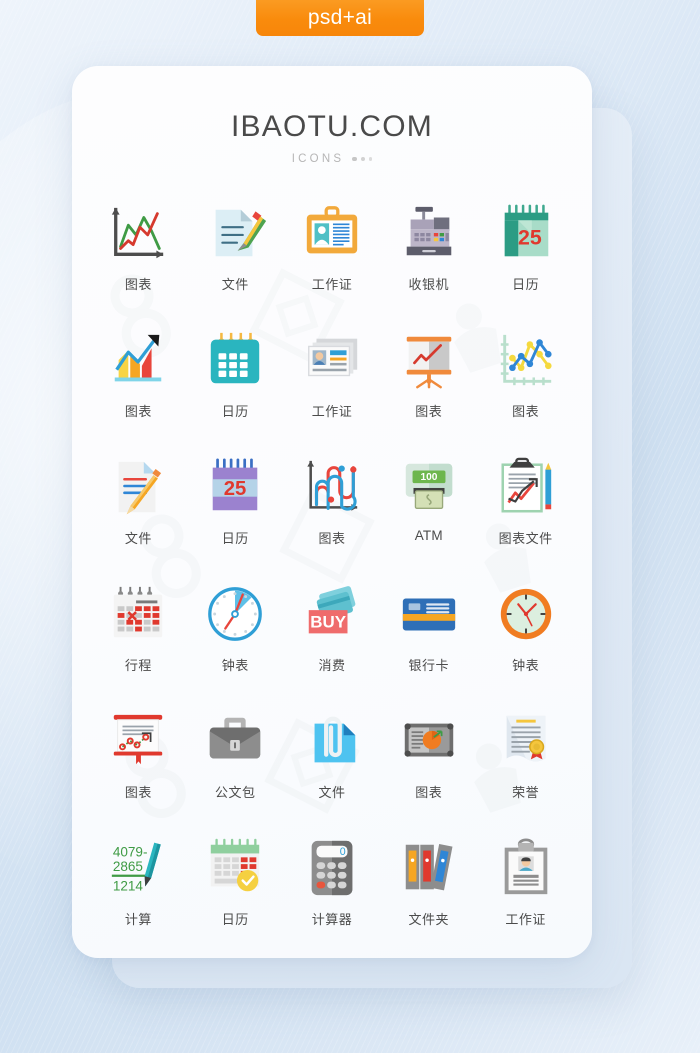 The width and height of the screenshot is (700, 1053). I want to click on icon-cell: 文件夹, so click(428, 892).